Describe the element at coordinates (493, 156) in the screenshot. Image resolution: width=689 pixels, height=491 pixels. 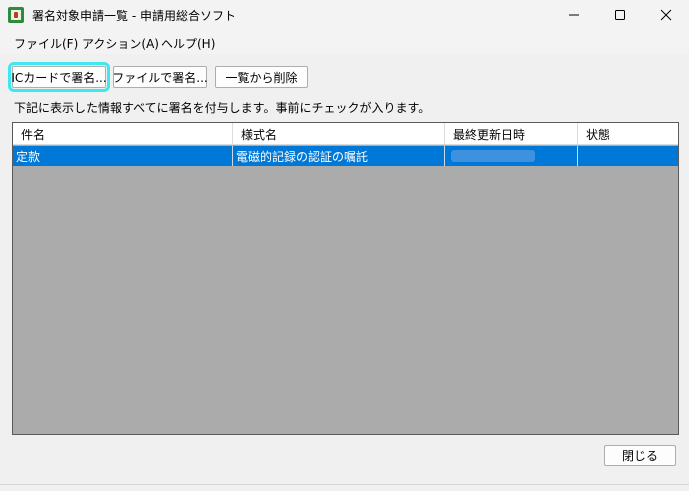
I see `redacted-timestamp` at that location.